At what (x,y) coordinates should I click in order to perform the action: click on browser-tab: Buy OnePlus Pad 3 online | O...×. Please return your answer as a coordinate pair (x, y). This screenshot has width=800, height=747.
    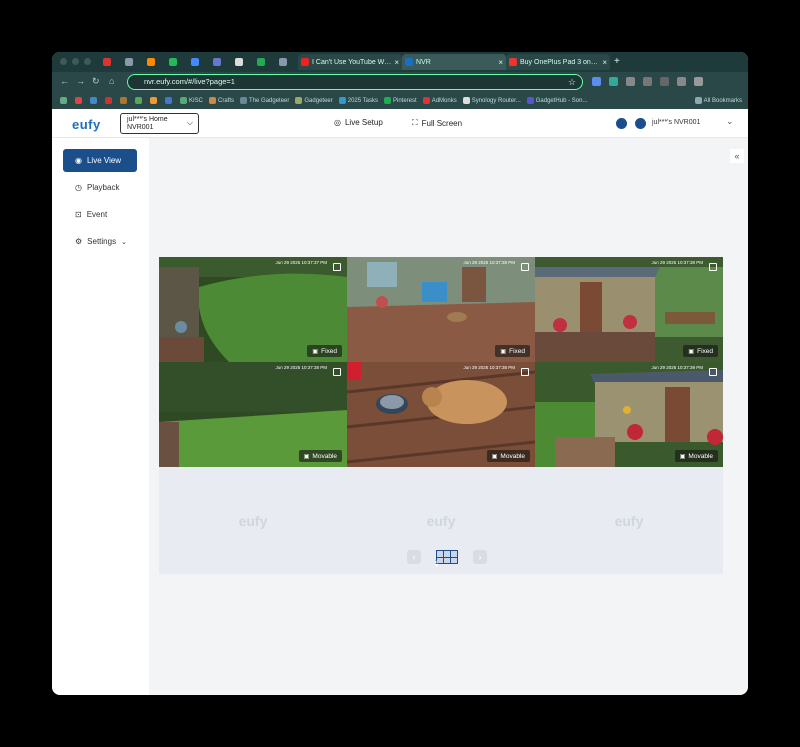
    Looking at the image, I should click on (558, 62).